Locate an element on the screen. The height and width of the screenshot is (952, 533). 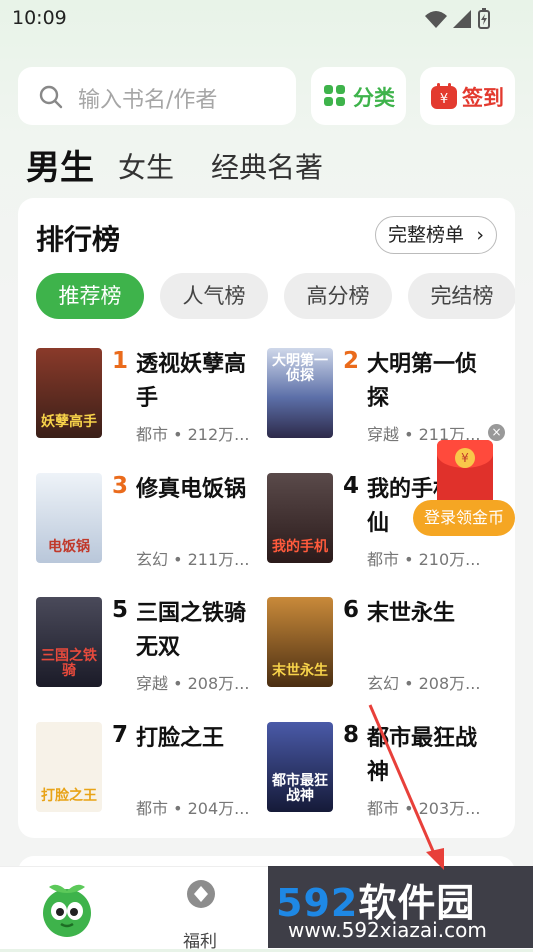
category-button: 分类 is located at coordinates (358, 96).